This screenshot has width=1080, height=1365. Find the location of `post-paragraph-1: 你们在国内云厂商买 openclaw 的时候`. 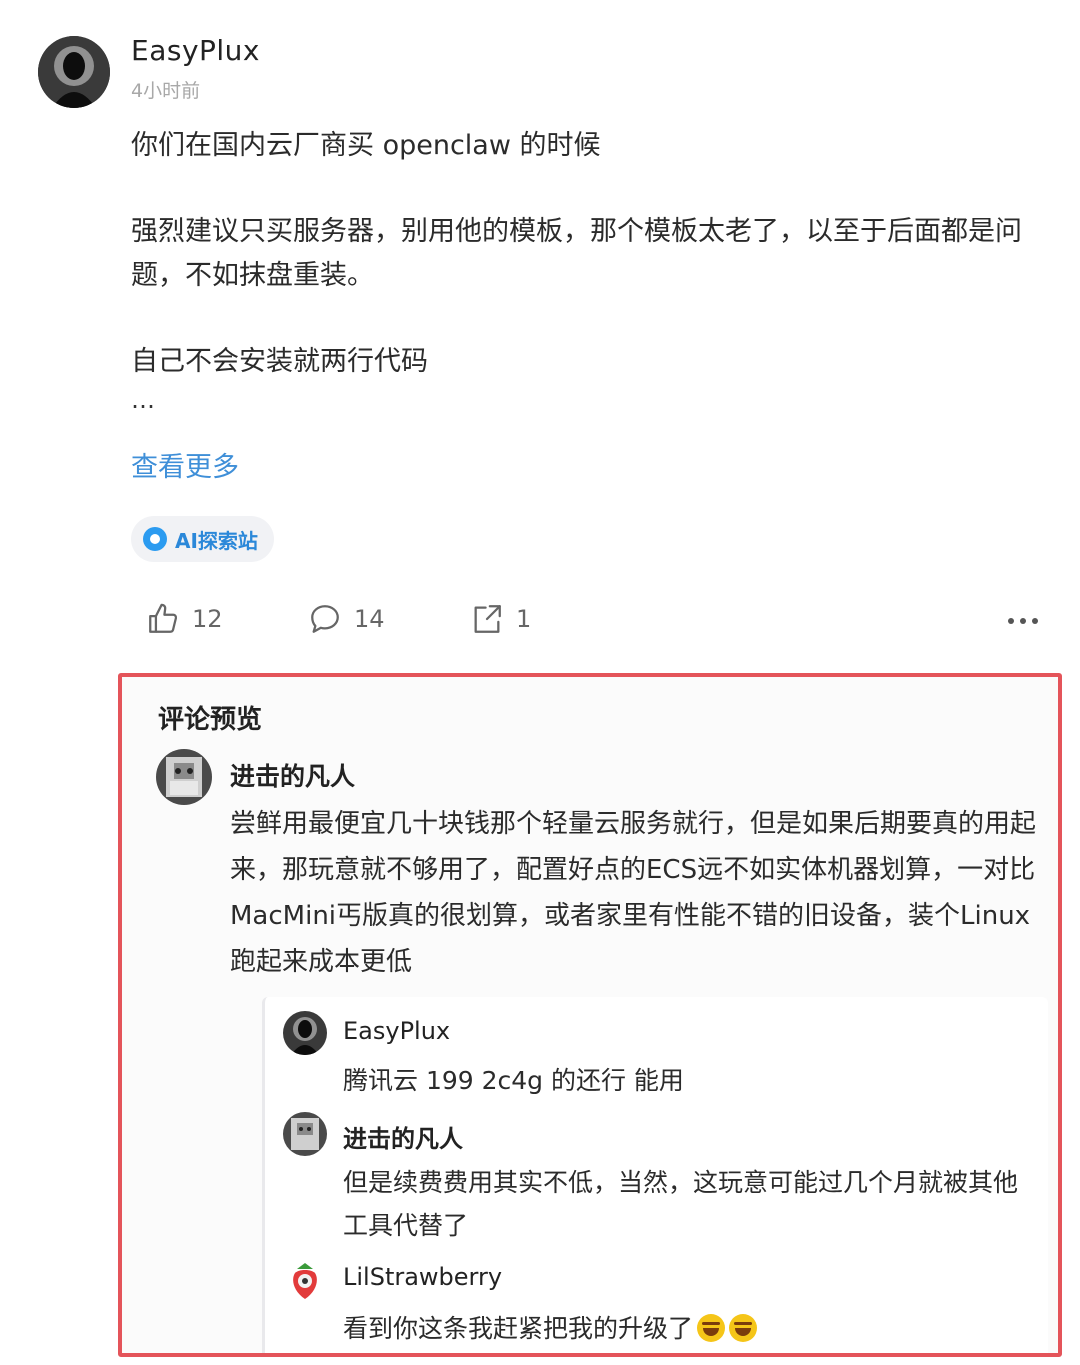

post-paragraph-1: 你们在国内云厂商买 openclaw 的时候 is located at coordinates (366, 145).